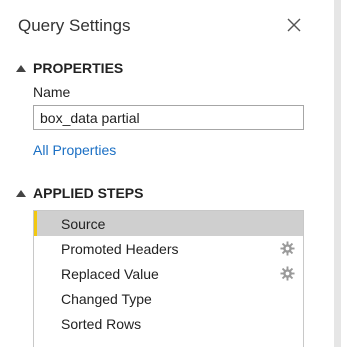  I want to click on step-label: Changed Type, so click(106, 298).